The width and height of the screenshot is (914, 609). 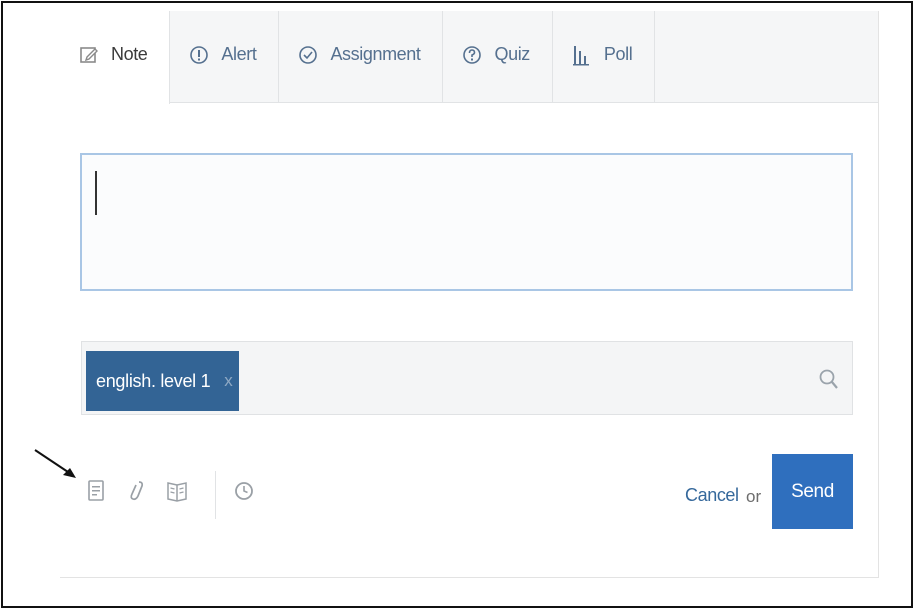 What do you see at coordinates (244, 491) in the screenshot?
I see `schedule-icon` at bounding box center [244, 491].